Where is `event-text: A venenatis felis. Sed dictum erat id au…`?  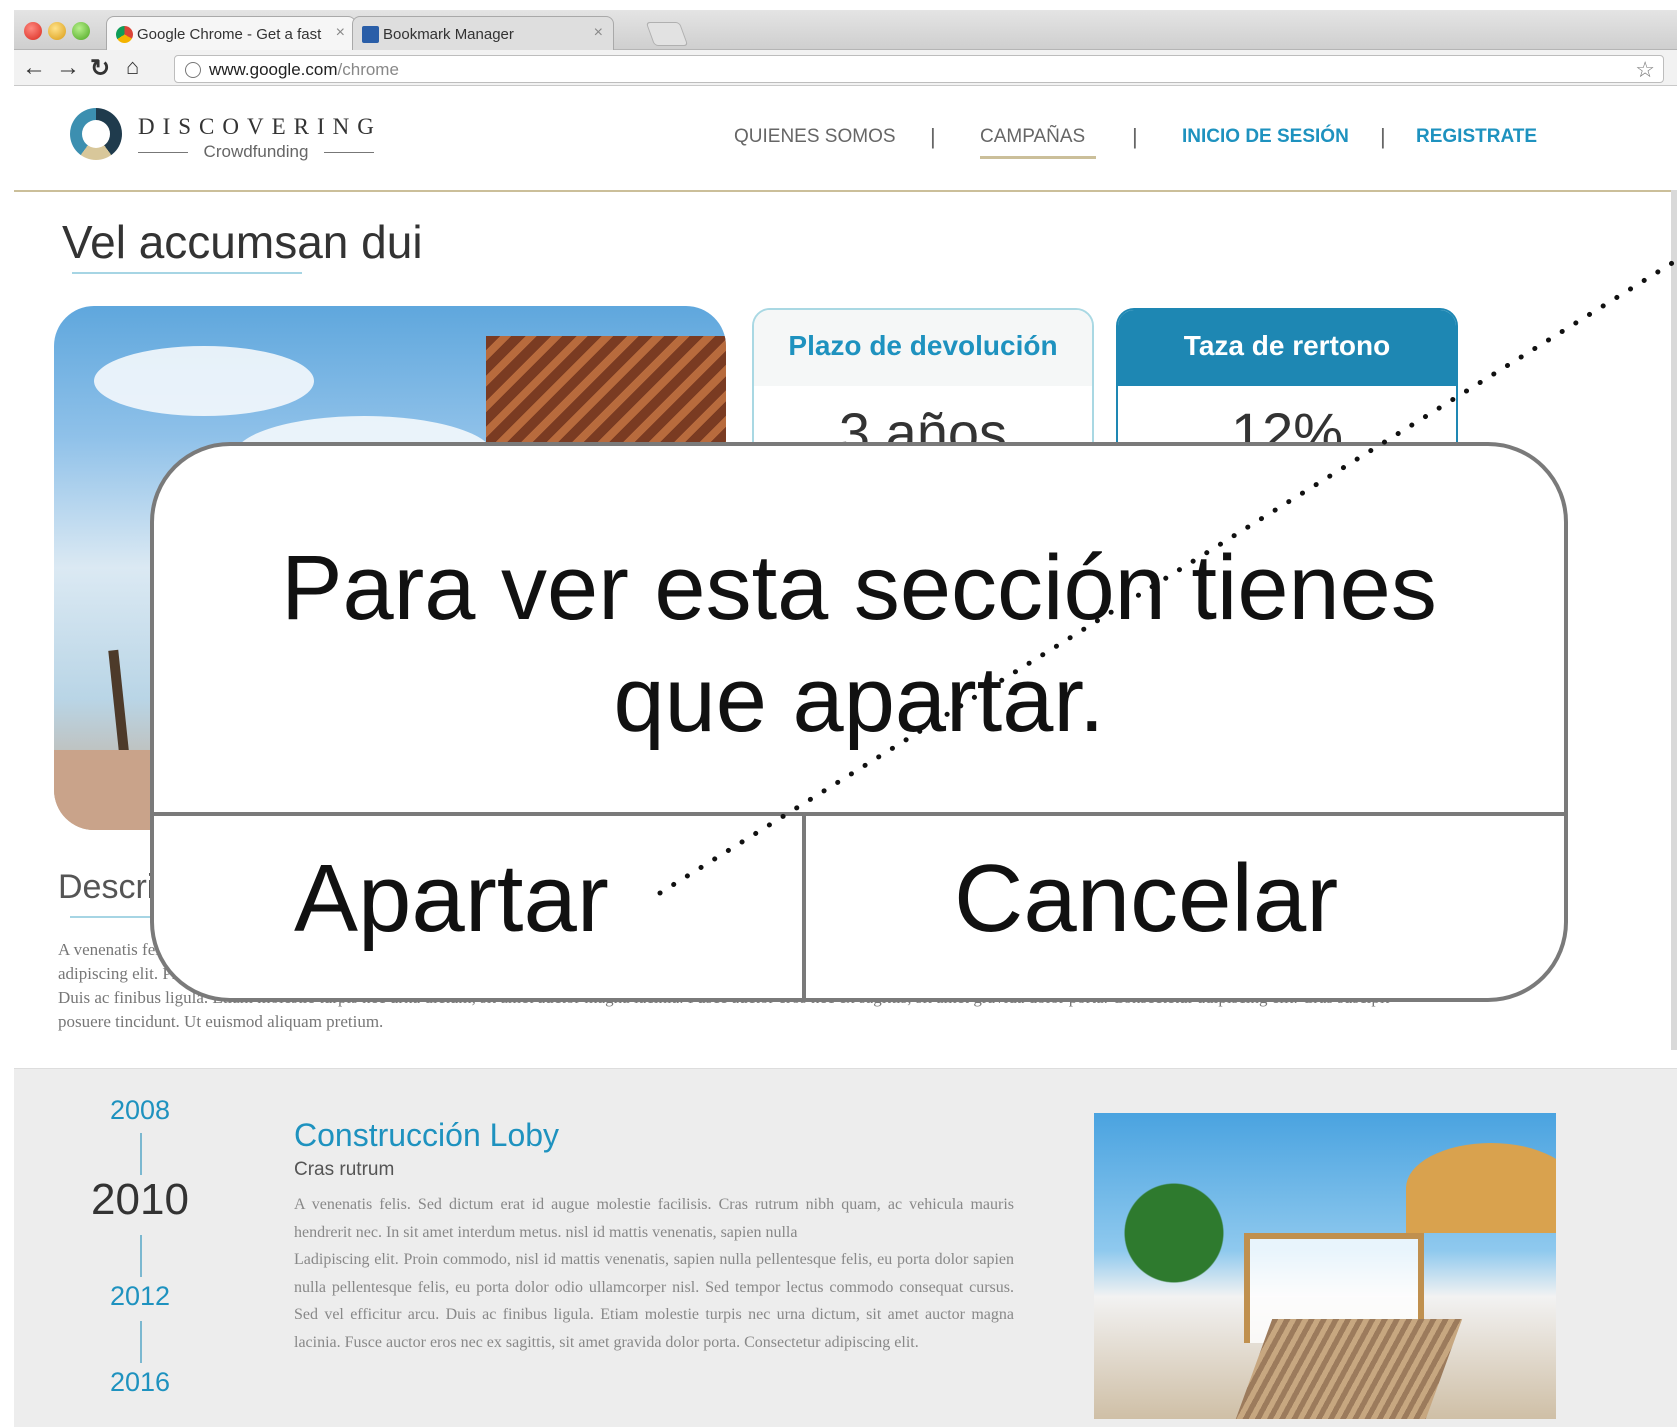 event-text: A venenatis felis. Sed dictum erat id au… is located at coordinates (654, 1273).